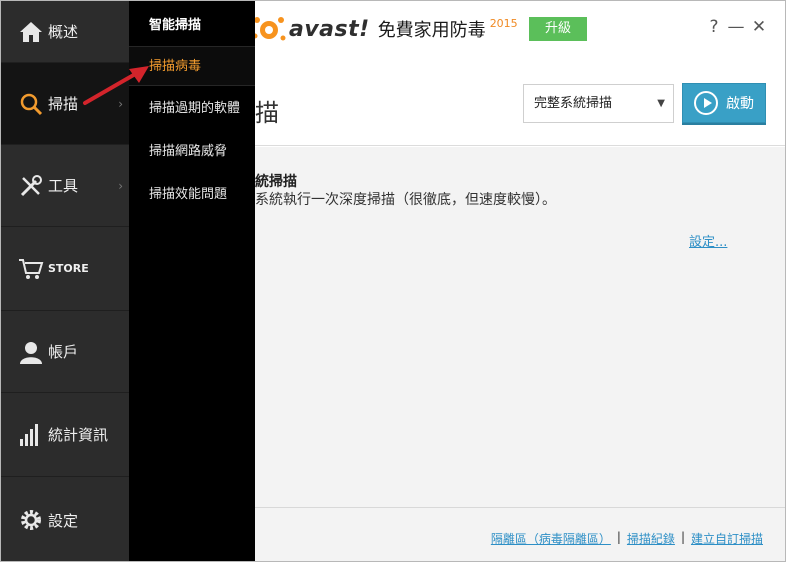  Describe the element at coordinates (329, 29) in the screenshot. I see `brand-name: avast!` at that location.